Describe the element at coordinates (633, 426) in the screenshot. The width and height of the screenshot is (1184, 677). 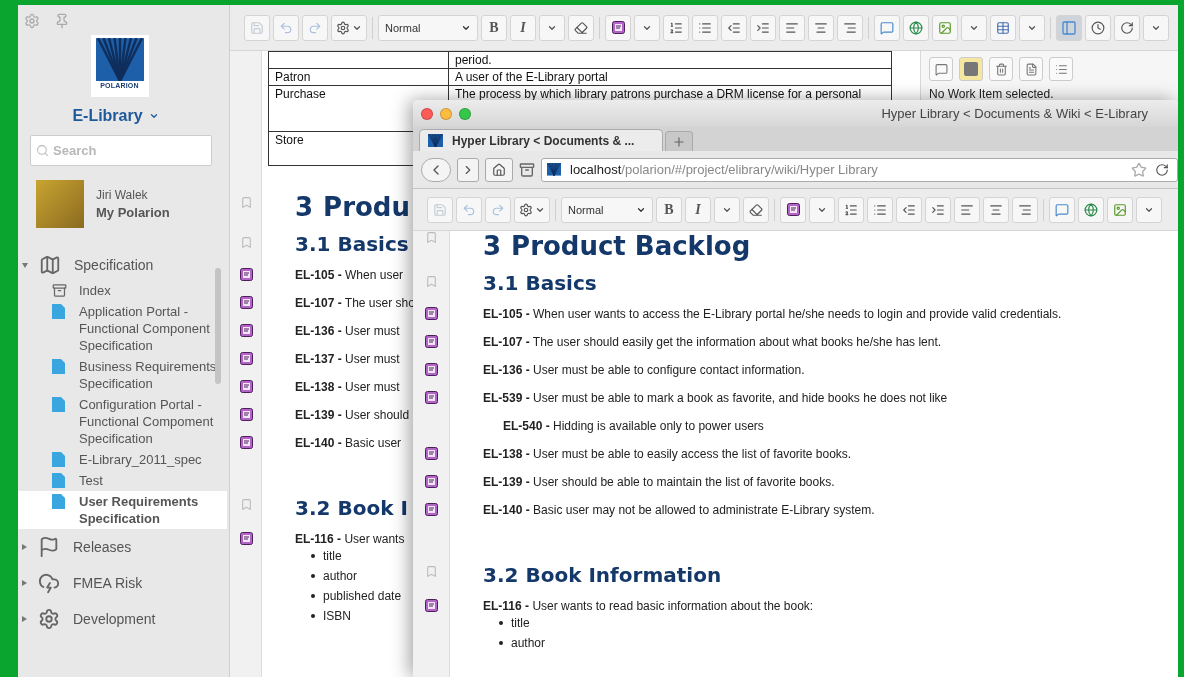
I see `requirement-text: EL-540 - Hidding is available only to power users` at that location.